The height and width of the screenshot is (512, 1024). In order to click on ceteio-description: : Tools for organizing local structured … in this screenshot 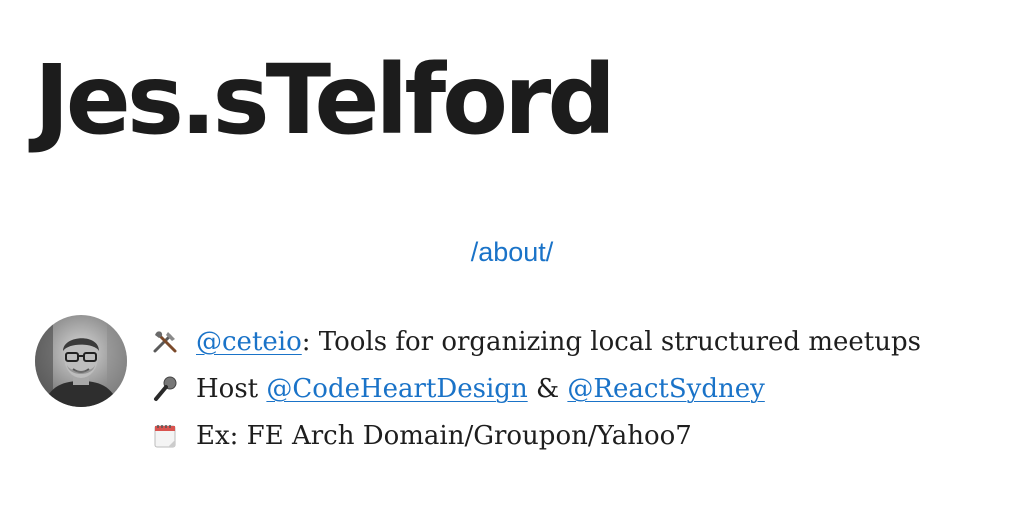, I will do `click(611, 341)`.